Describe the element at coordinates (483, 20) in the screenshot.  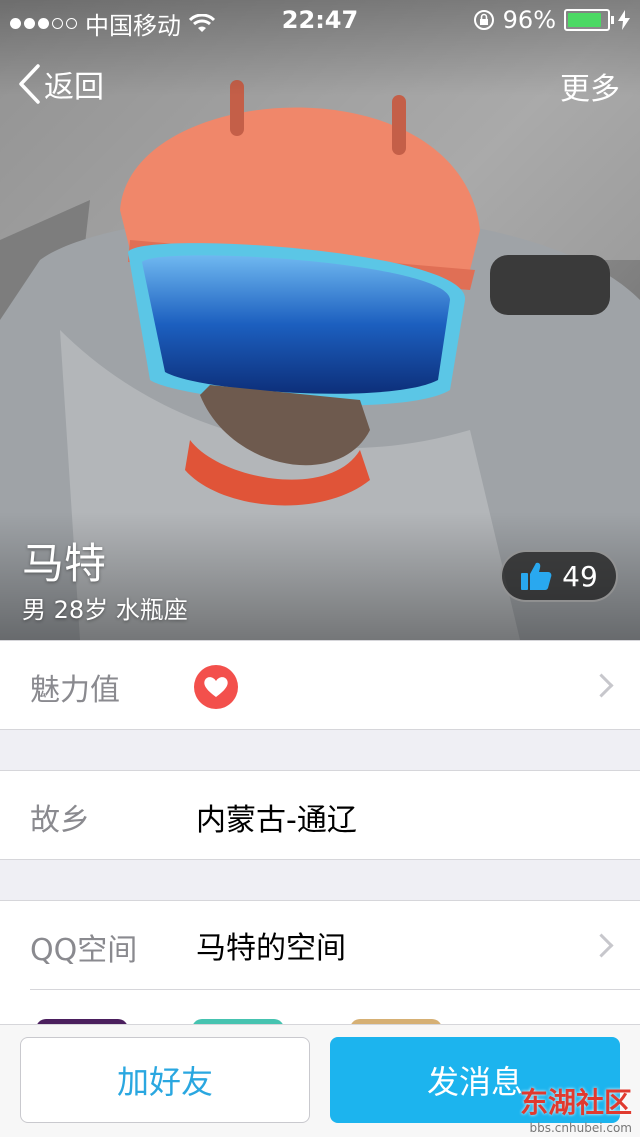
I see `rotation-lock-icon` at that location.